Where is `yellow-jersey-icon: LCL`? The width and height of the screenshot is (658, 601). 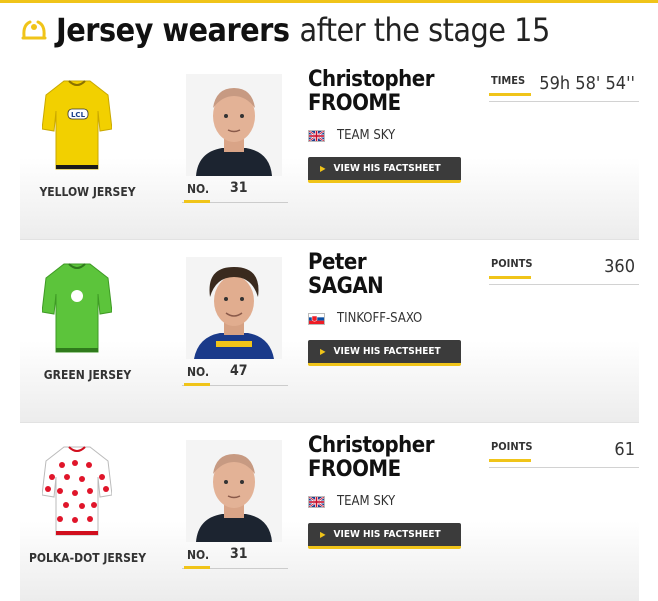
yellow-jersey-icon: LCL is located at coordinates (77, 125).